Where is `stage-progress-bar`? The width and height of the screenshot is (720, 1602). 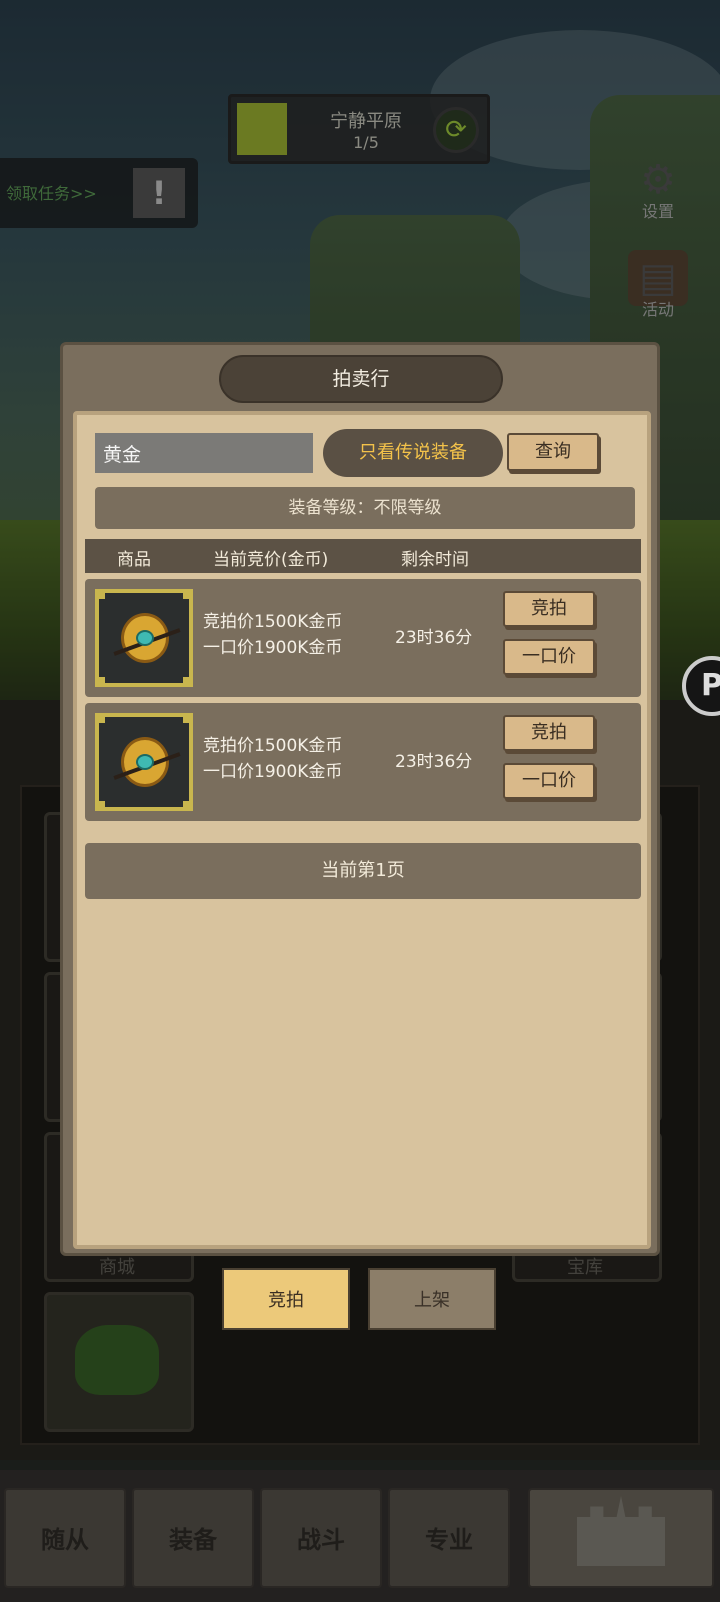 stage-progress-bar is located at coordinates (262, 129).